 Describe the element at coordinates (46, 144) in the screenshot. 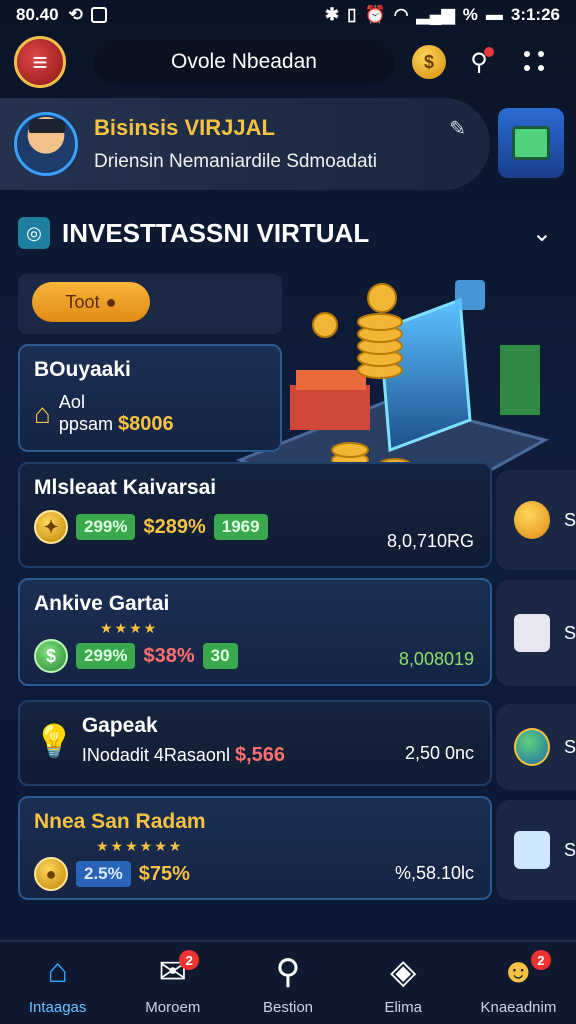

I see `avatar` at that location.